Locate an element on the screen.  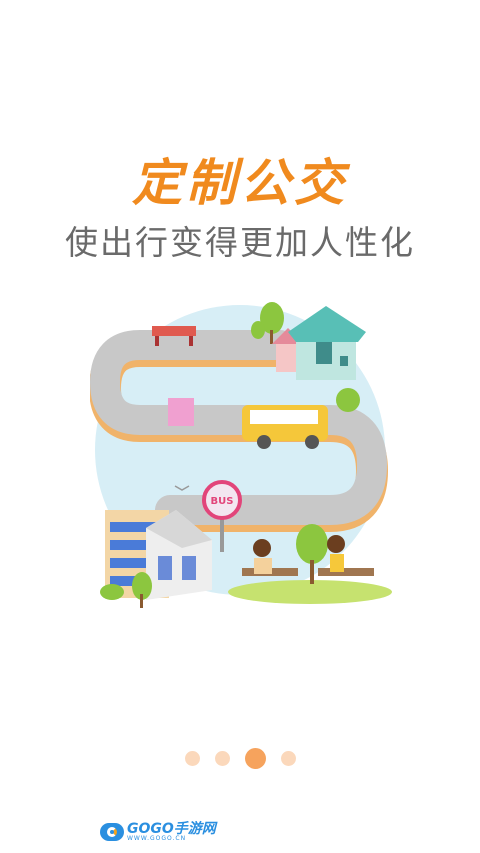
onboarding-page-indicator is located at coordinates (240, 758).